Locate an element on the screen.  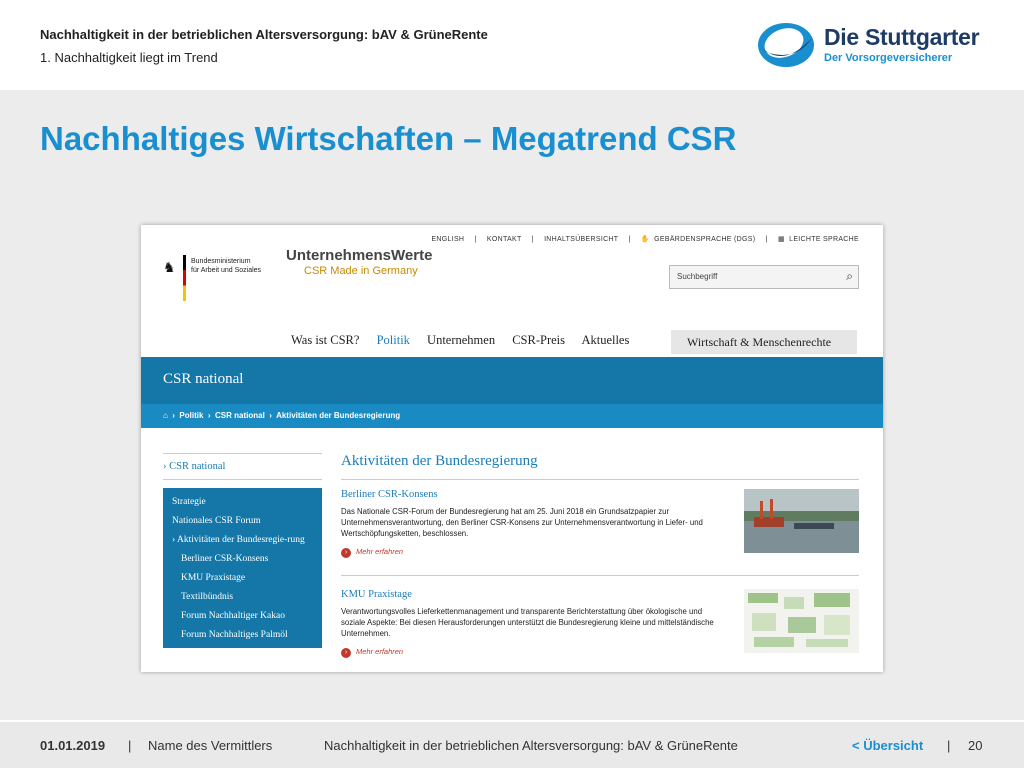
sidebar-item: Nationales CSR Forum is located at coordinates (242, 520).